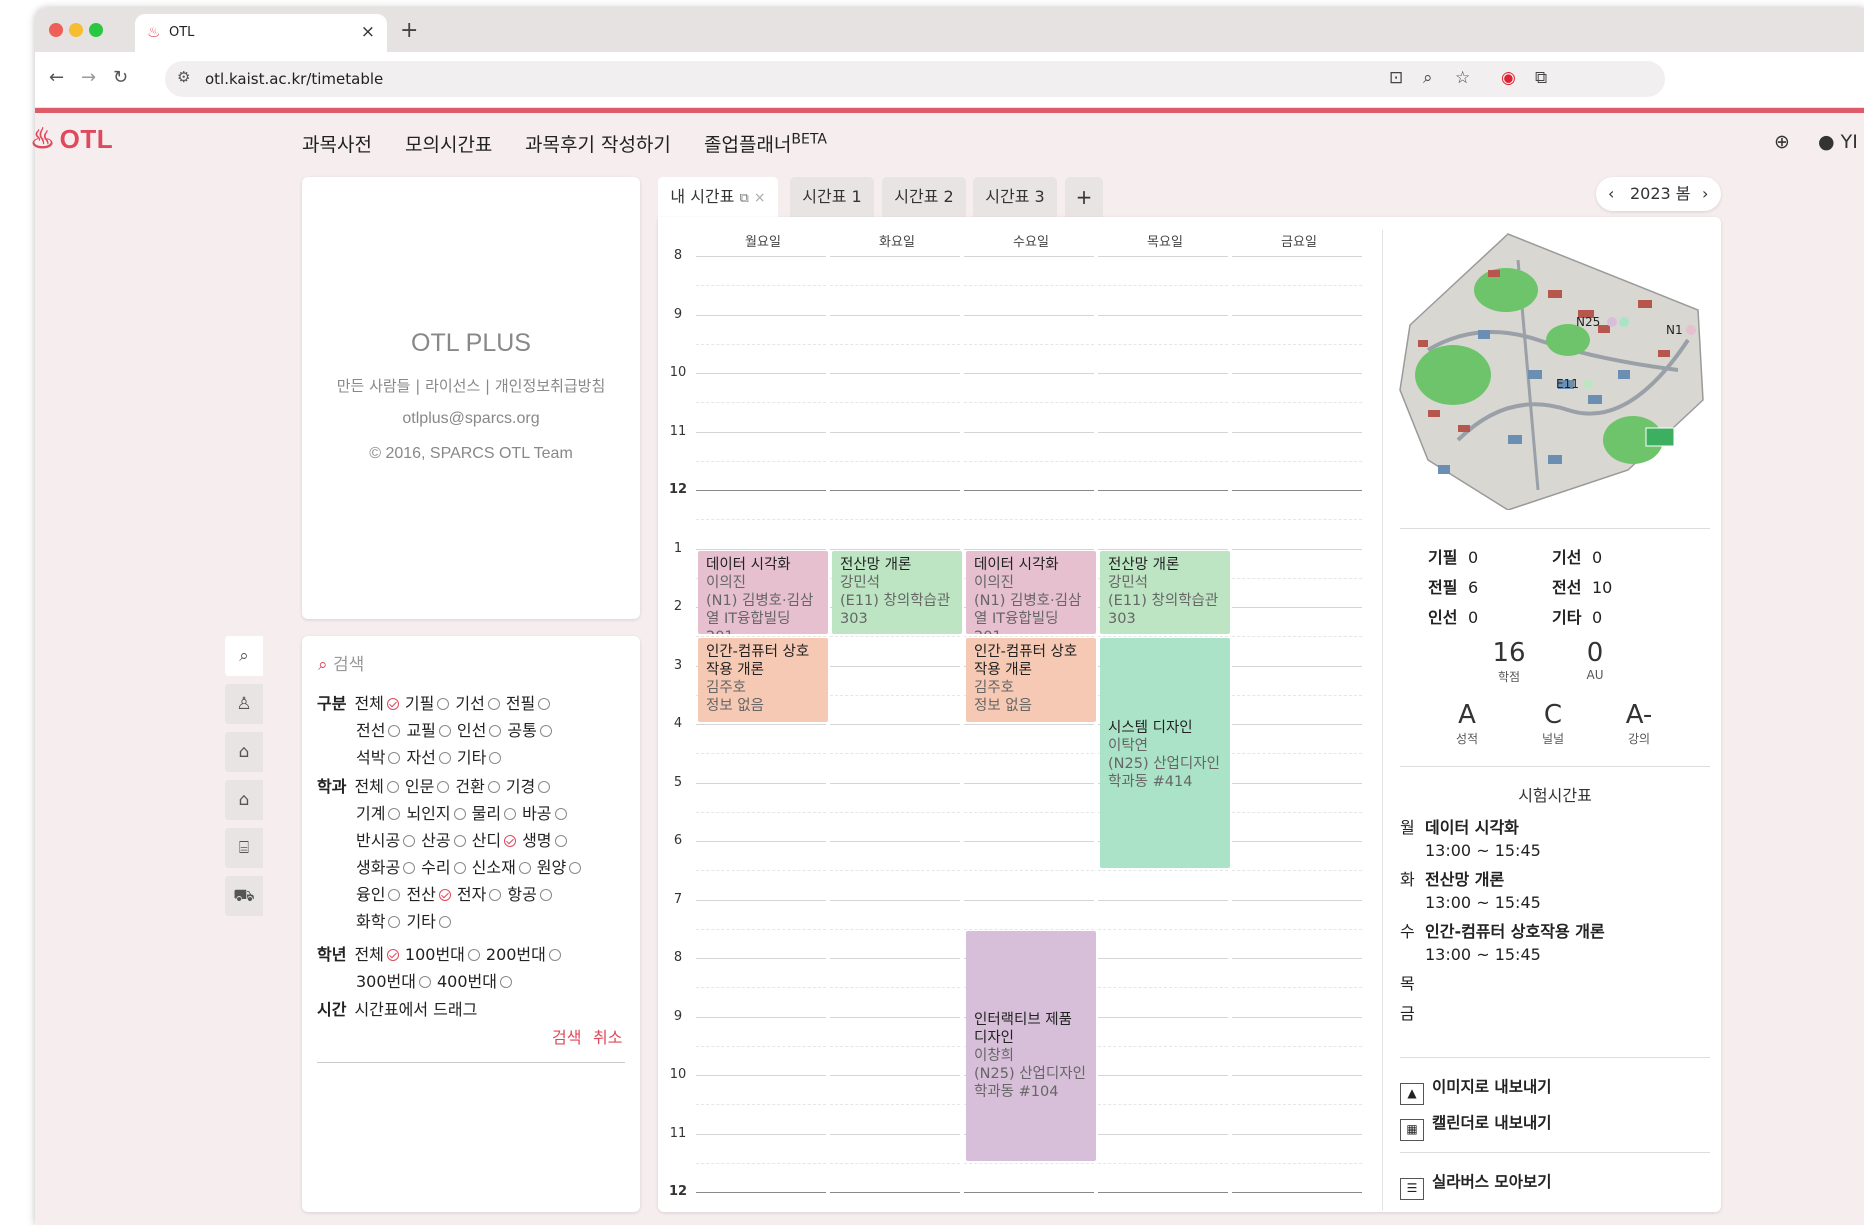 This screenshot has width=1864, height=1225. I want to click on cart-icon: ⛟, so click(244, 896).